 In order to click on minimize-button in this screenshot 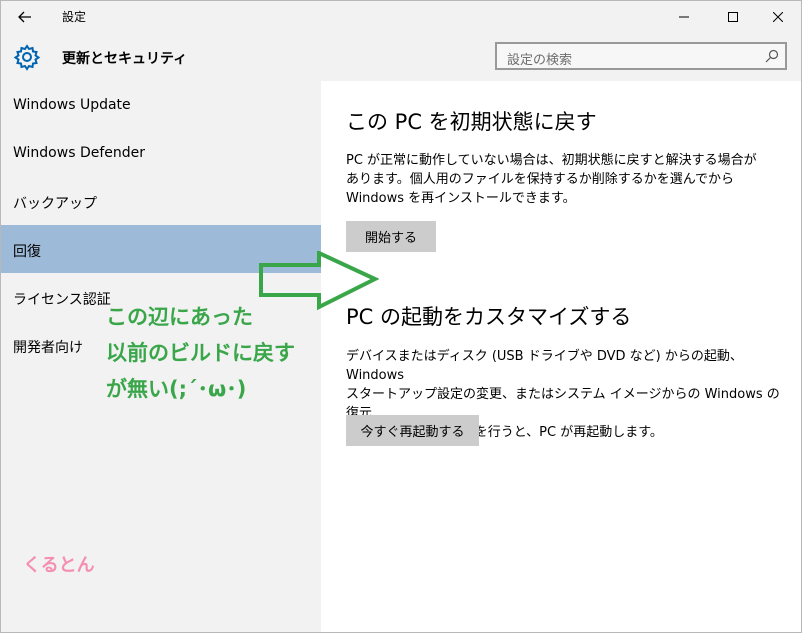, I will do `click(684, 17)`.